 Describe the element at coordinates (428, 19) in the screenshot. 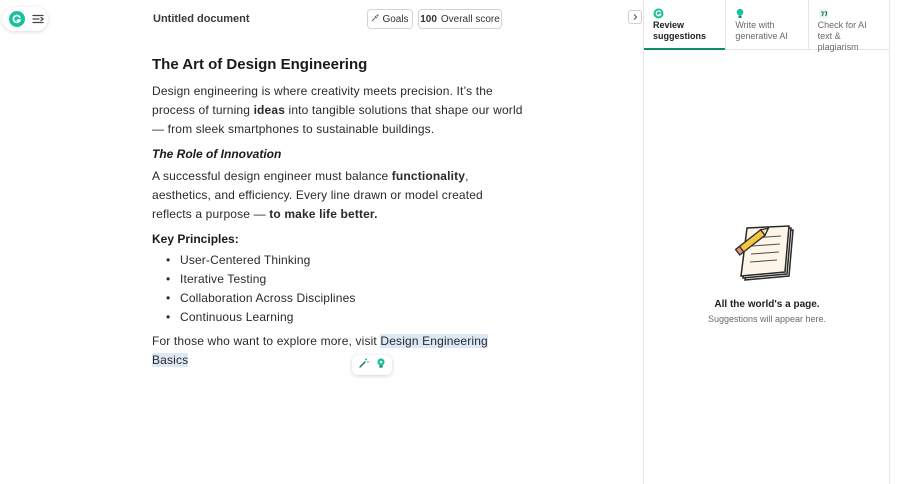

I see `score-value: 100` at that location.